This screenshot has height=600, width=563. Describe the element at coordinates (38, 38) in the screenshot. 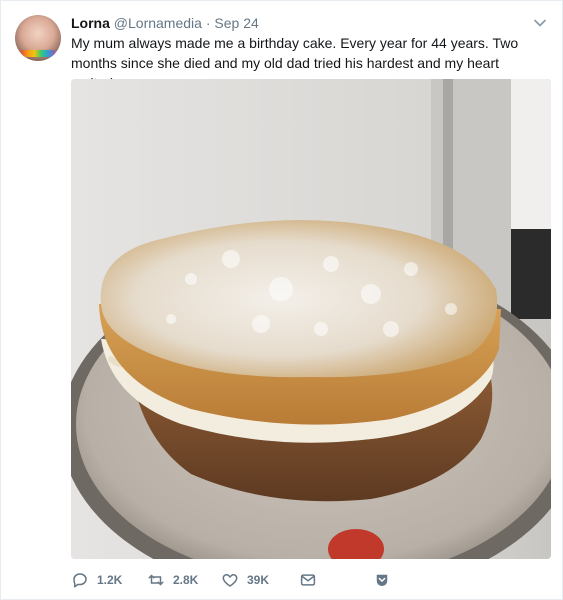

I see `avatar` at that location.